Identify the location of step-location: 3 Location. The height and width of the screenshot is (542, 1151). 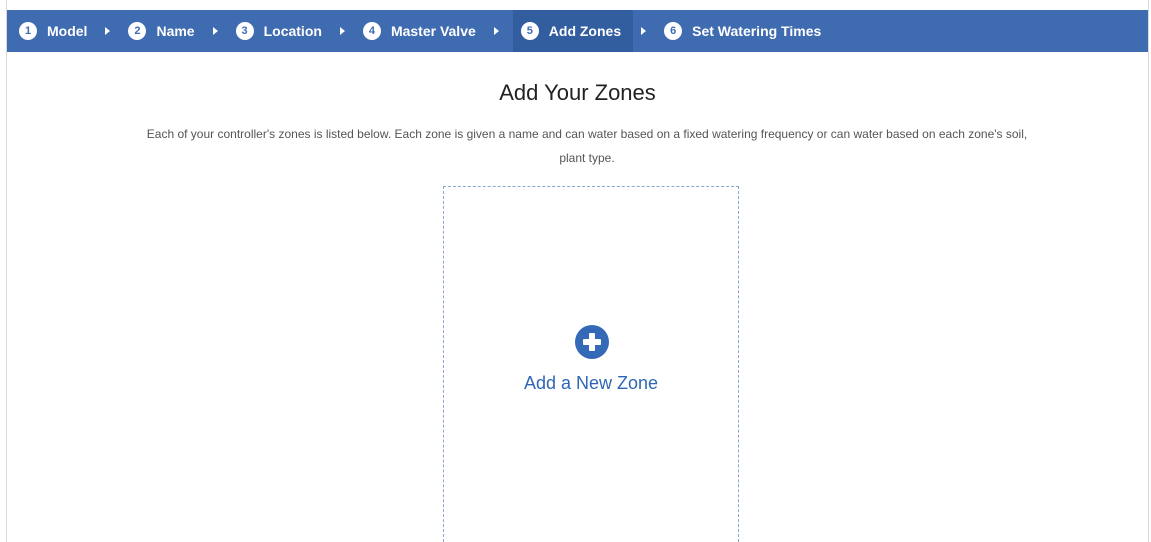
(281, 31).